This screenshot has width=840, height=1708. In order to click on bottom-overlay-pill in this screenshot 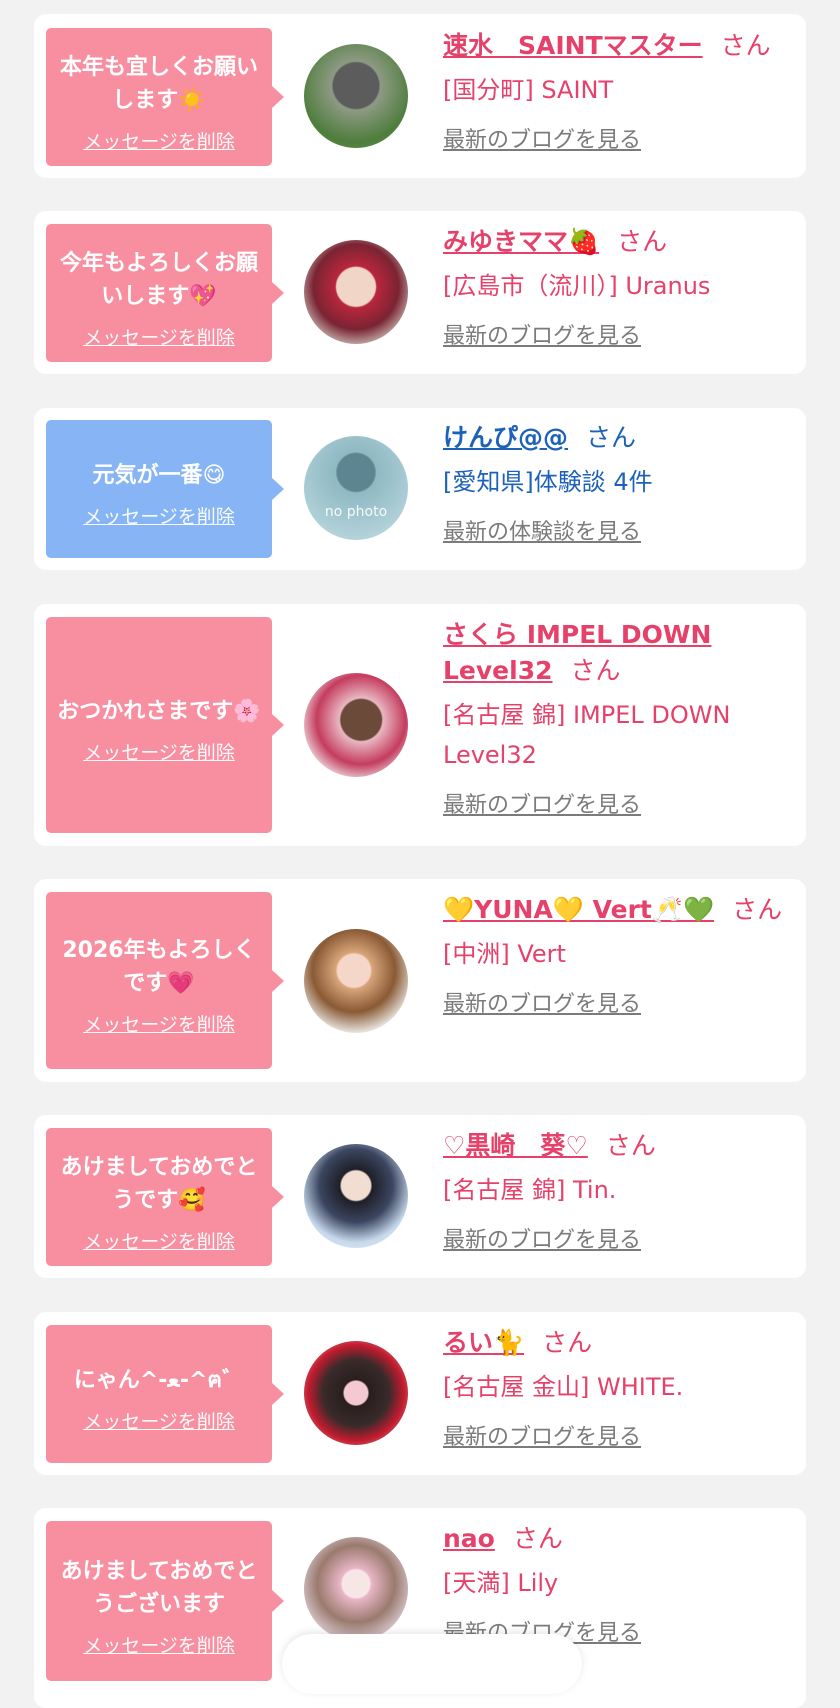, I will do `click(432, 1664)`.